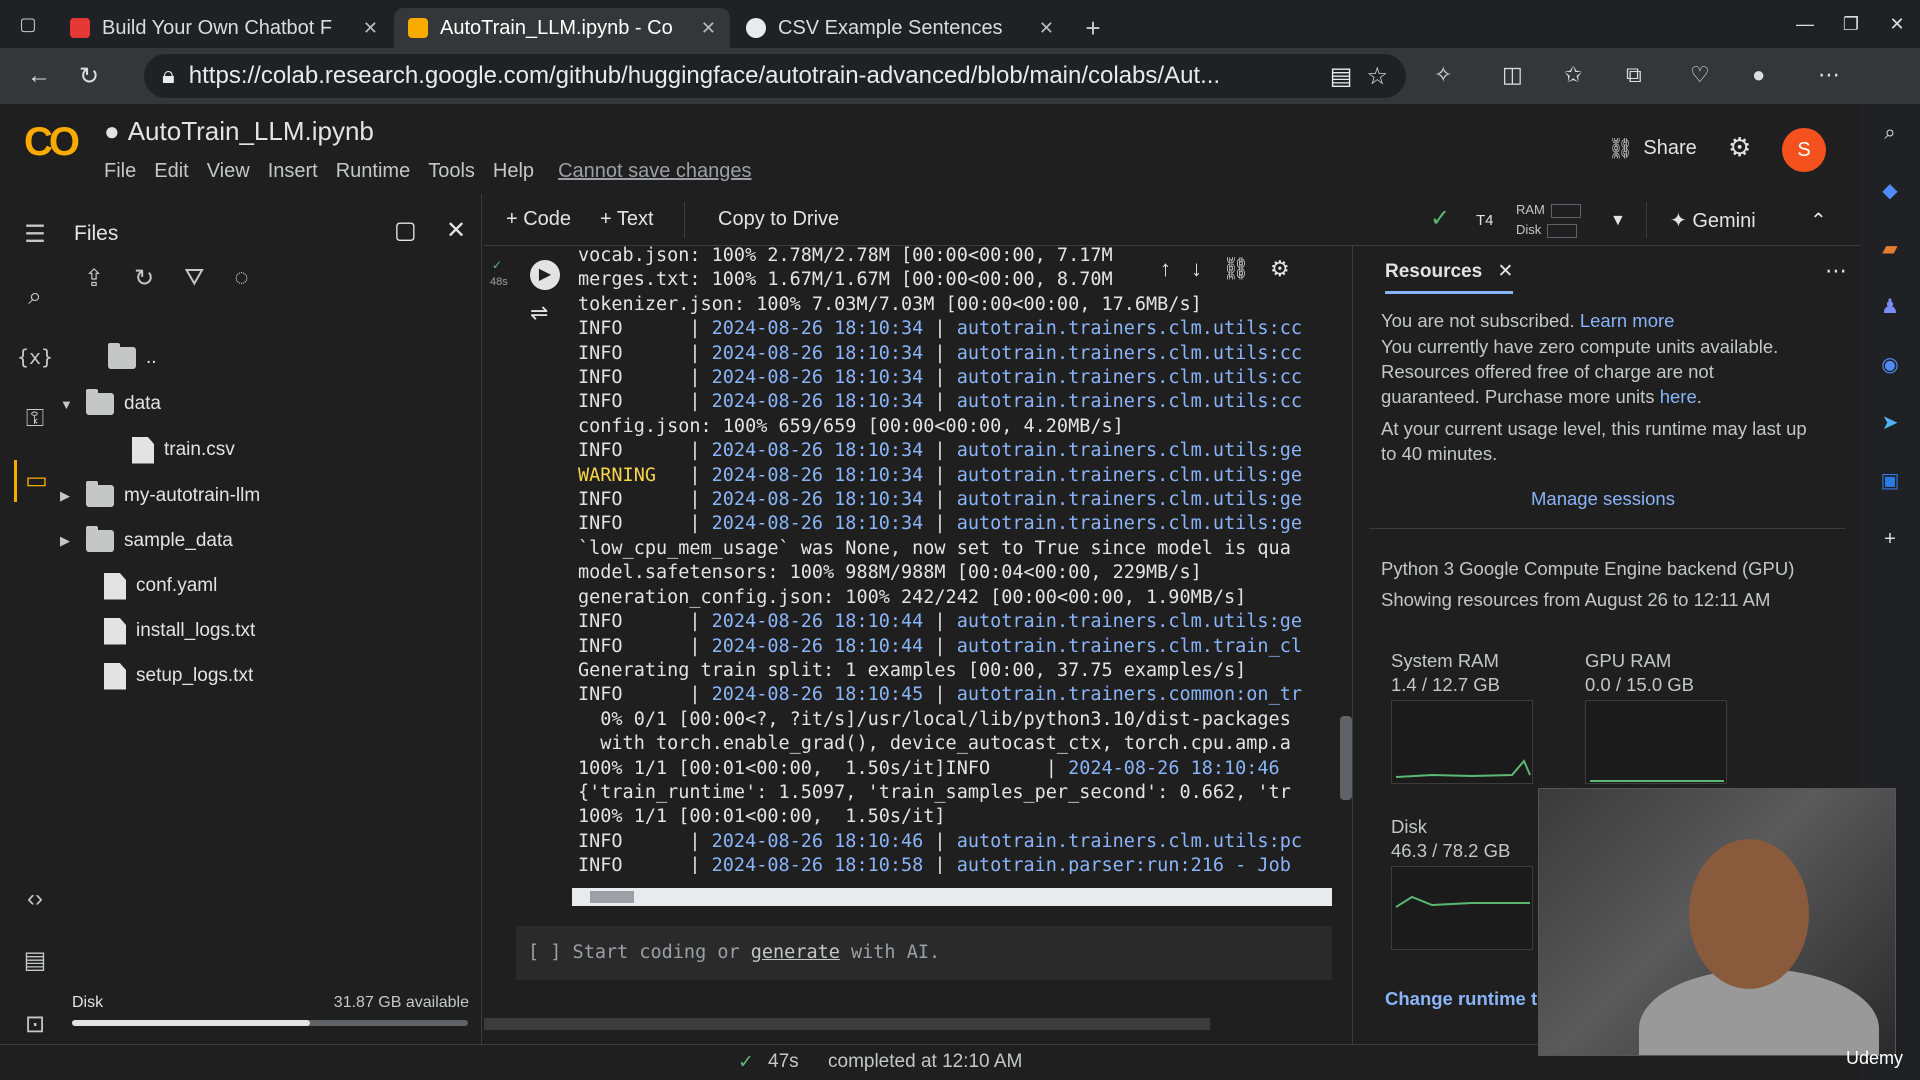 This screenshot has height=1080, width=1920. I want to click on more-options-icon: ⋯, so click(1836, 271).